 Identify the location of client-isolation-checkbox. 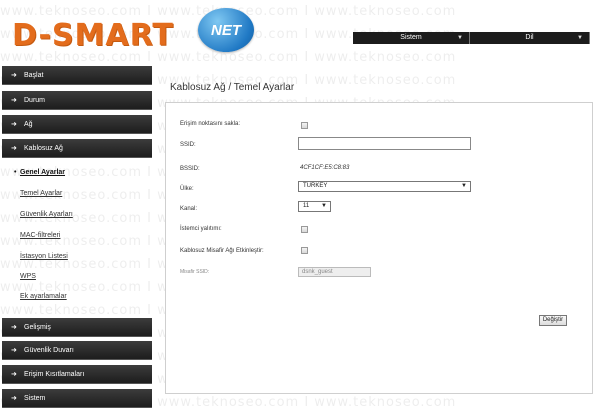
(304, 229).